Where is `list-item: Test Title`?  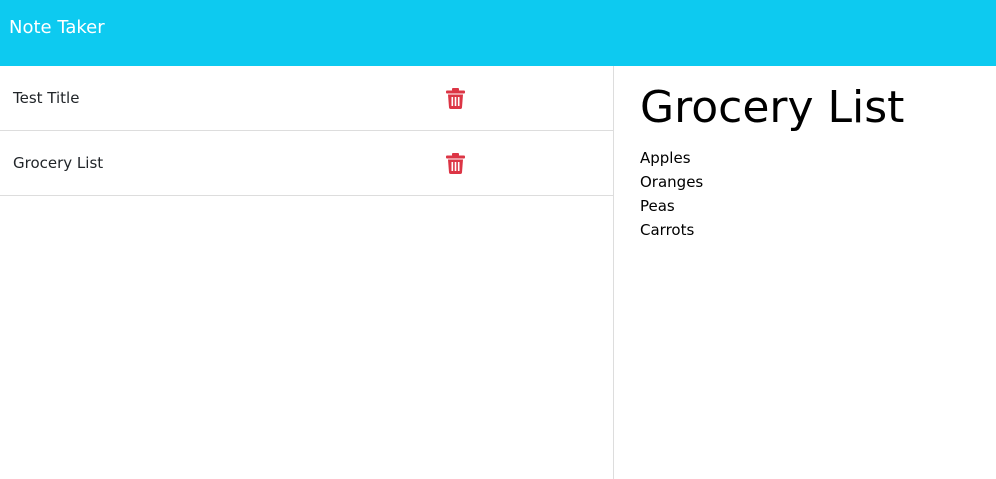 list-item: Test Title is located at coordinates (306, 98).